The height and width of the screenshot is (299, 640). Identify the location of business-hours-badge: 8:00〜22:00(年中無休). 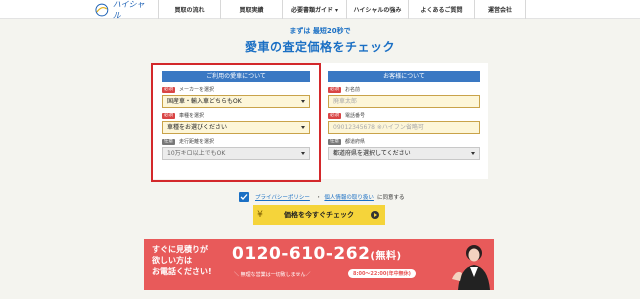
(382, 273).